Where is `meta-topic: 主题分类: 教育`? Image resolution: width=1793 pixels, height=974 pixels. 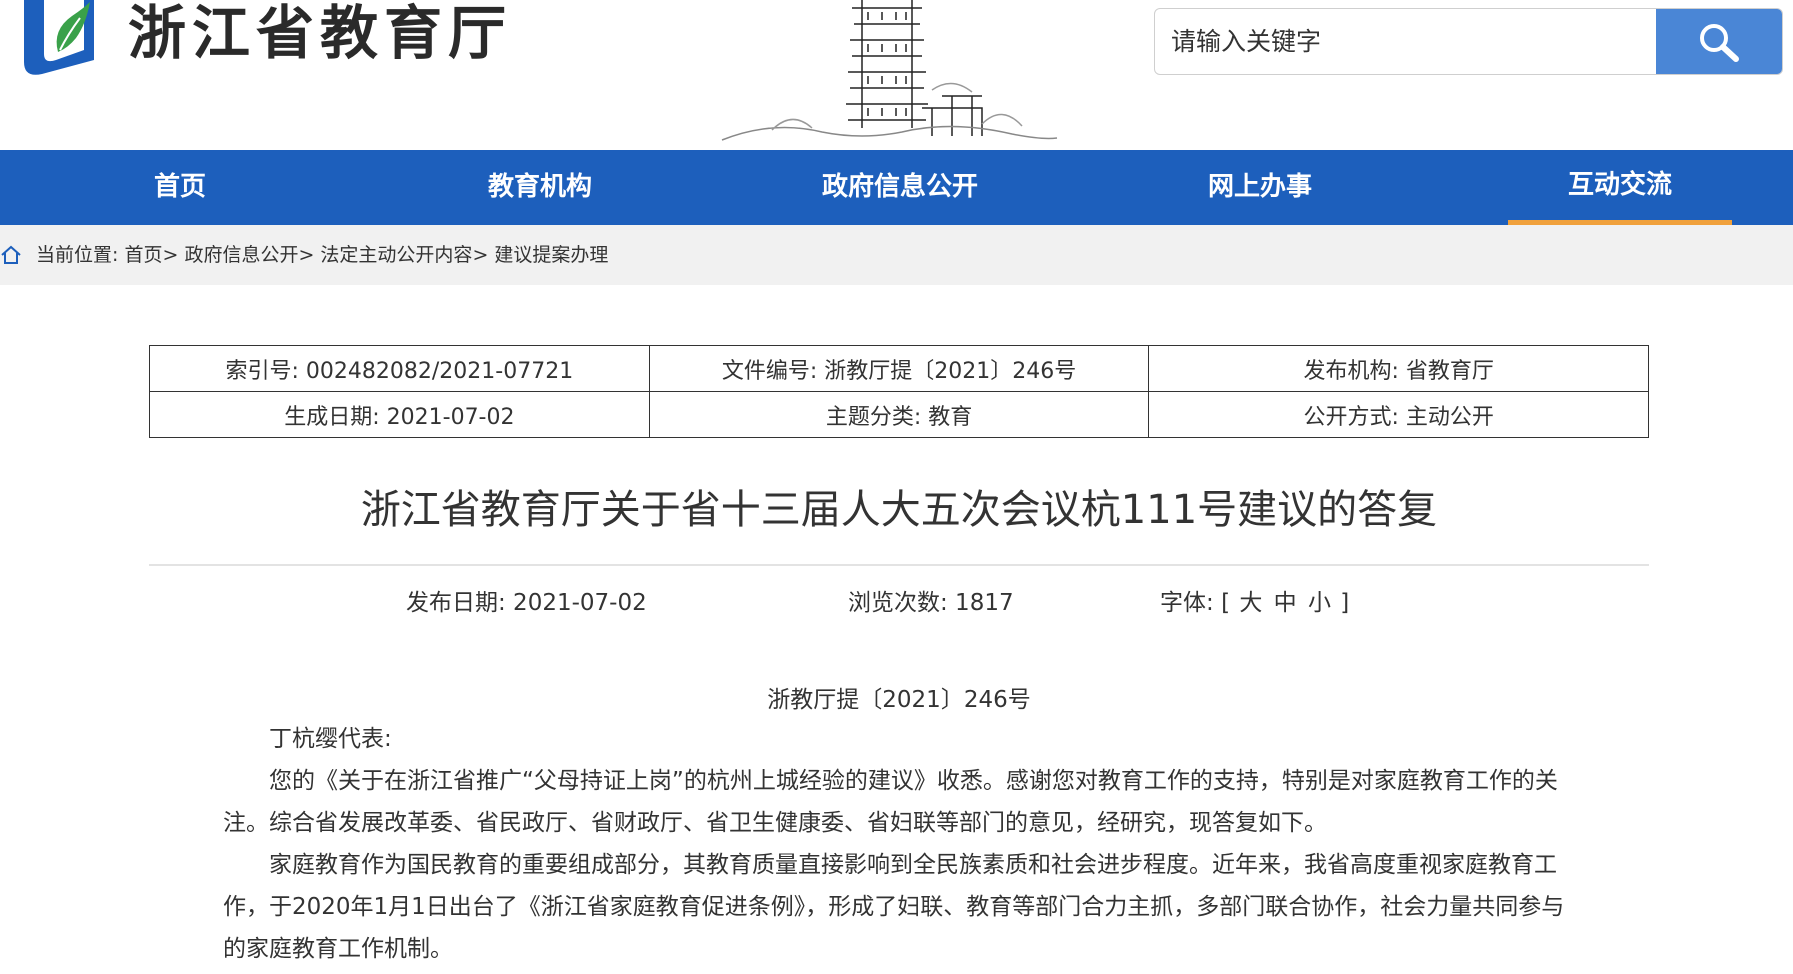
meta-topic: 主题分类: 教育 is located at coordinates (899, 414).